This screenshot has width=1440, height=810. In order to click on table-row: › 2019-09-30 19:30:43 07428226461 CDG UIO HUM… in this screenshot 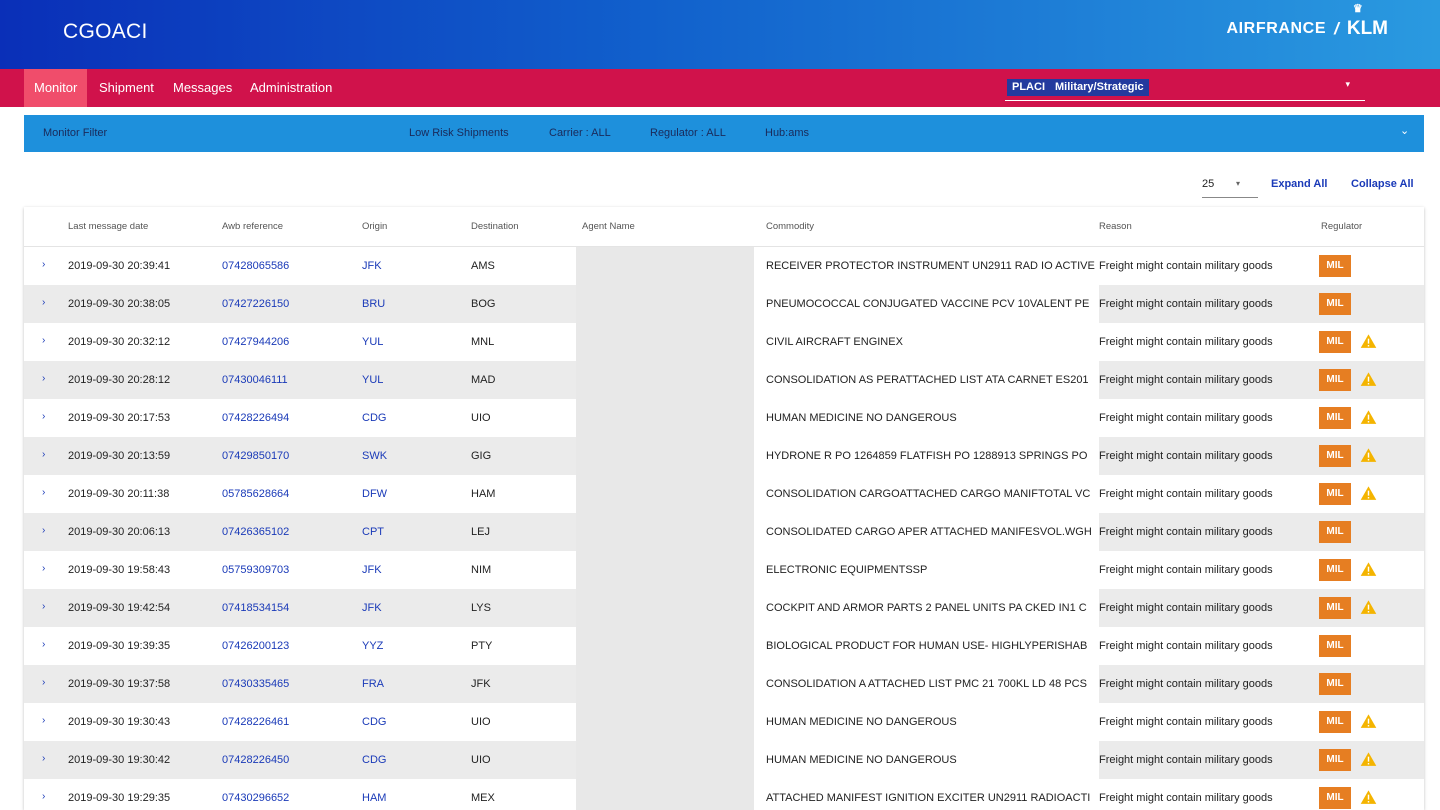, I will do `click(724, 722)`.